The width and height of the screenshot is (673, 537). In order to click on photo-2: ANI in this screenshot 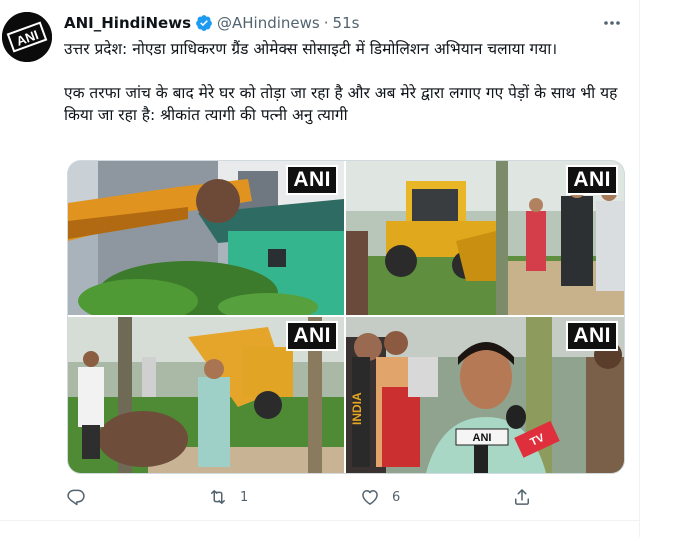, I will do `click(485, 238)`.